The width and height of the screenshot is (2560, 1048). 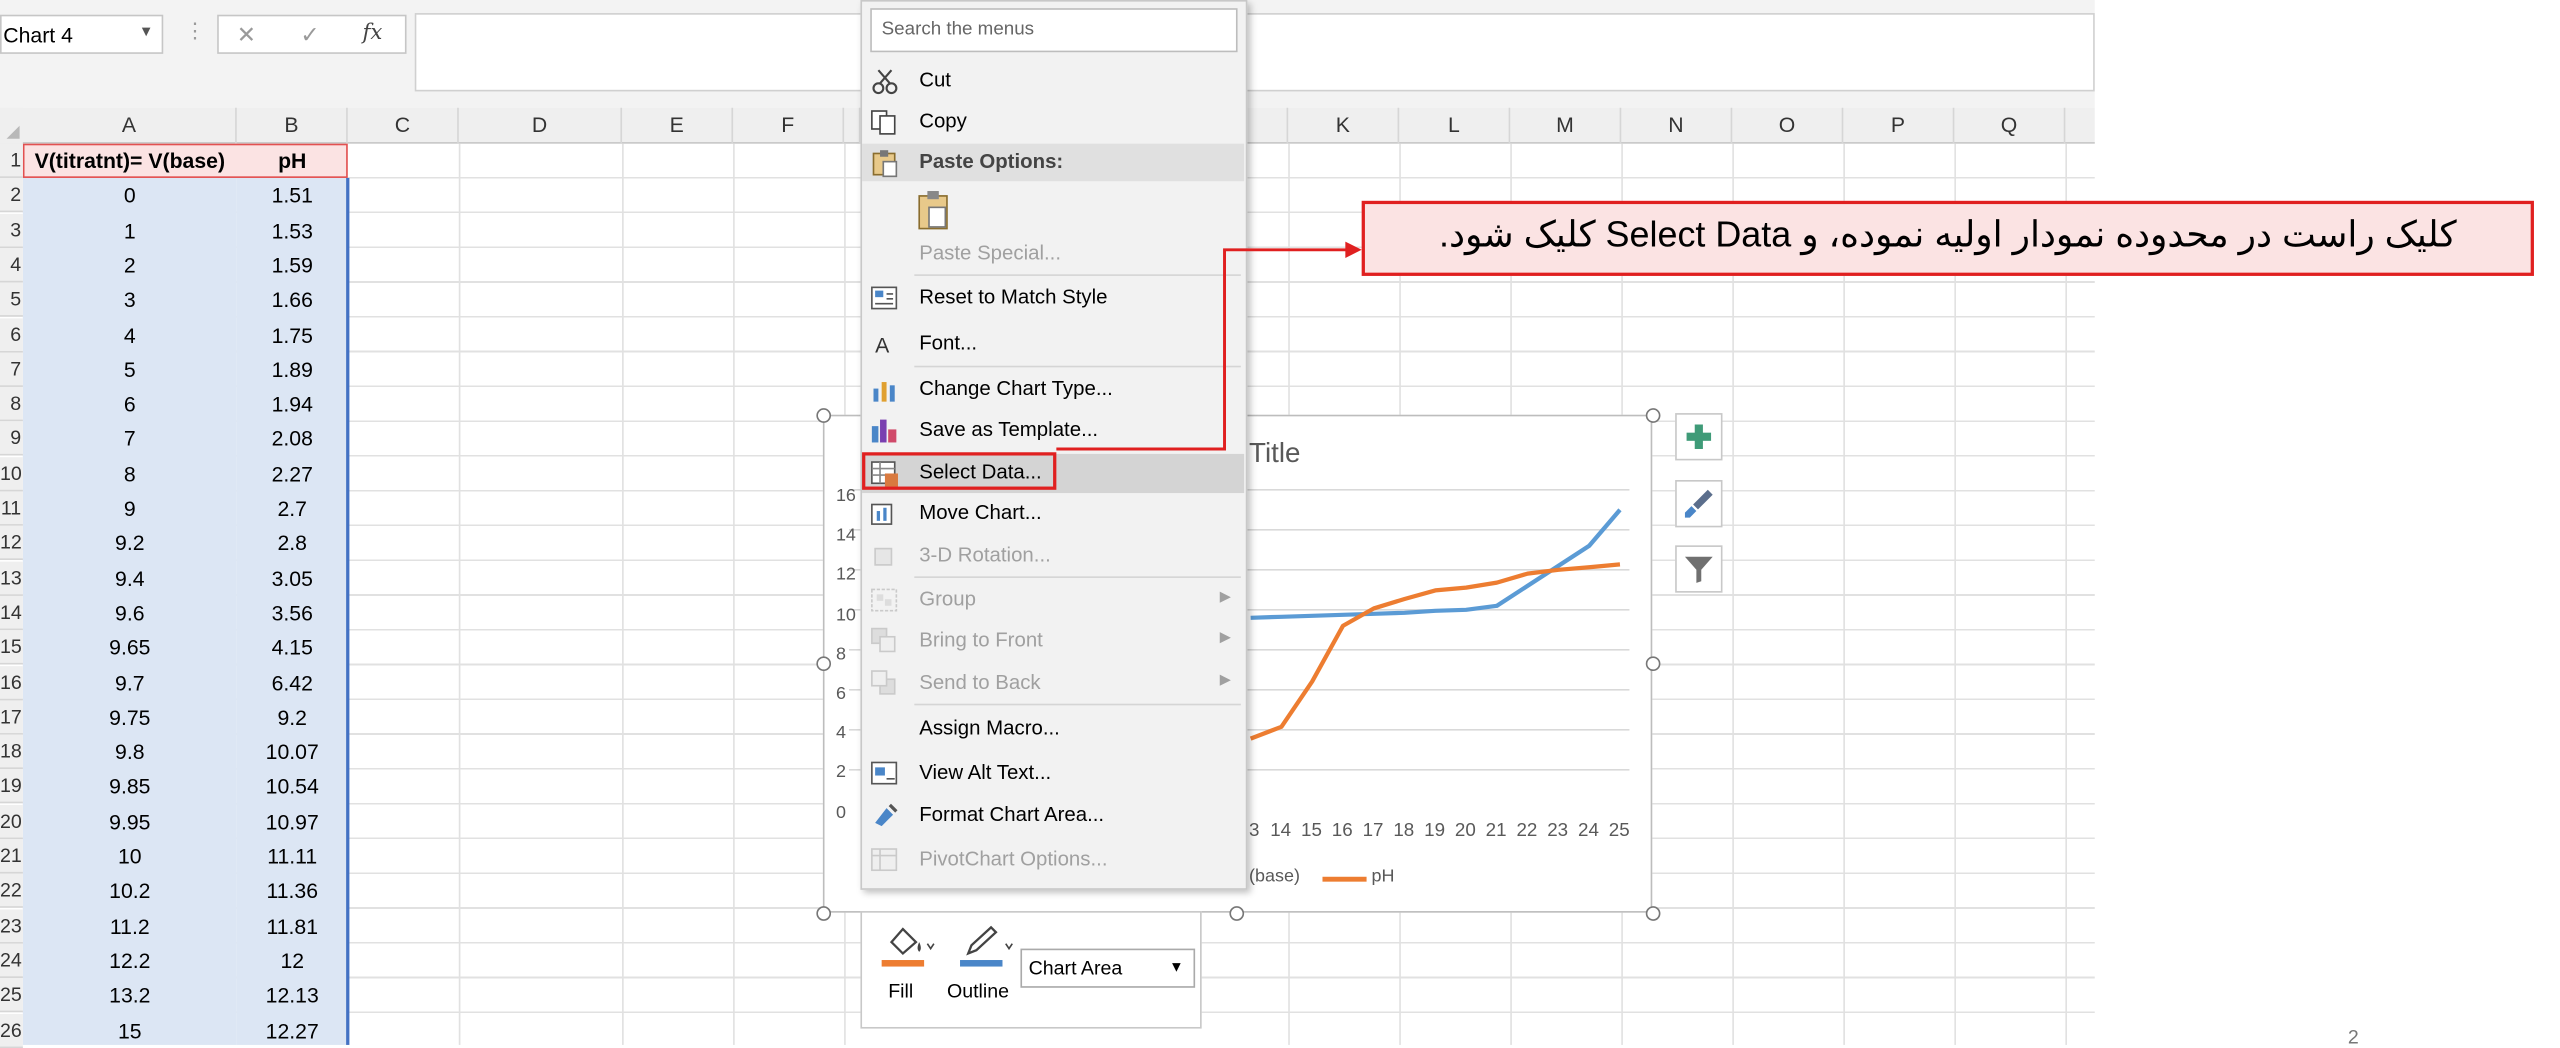 I want to click on menu-item-send-to-back: Send to Back ▶, so click(x=1053, y=683).